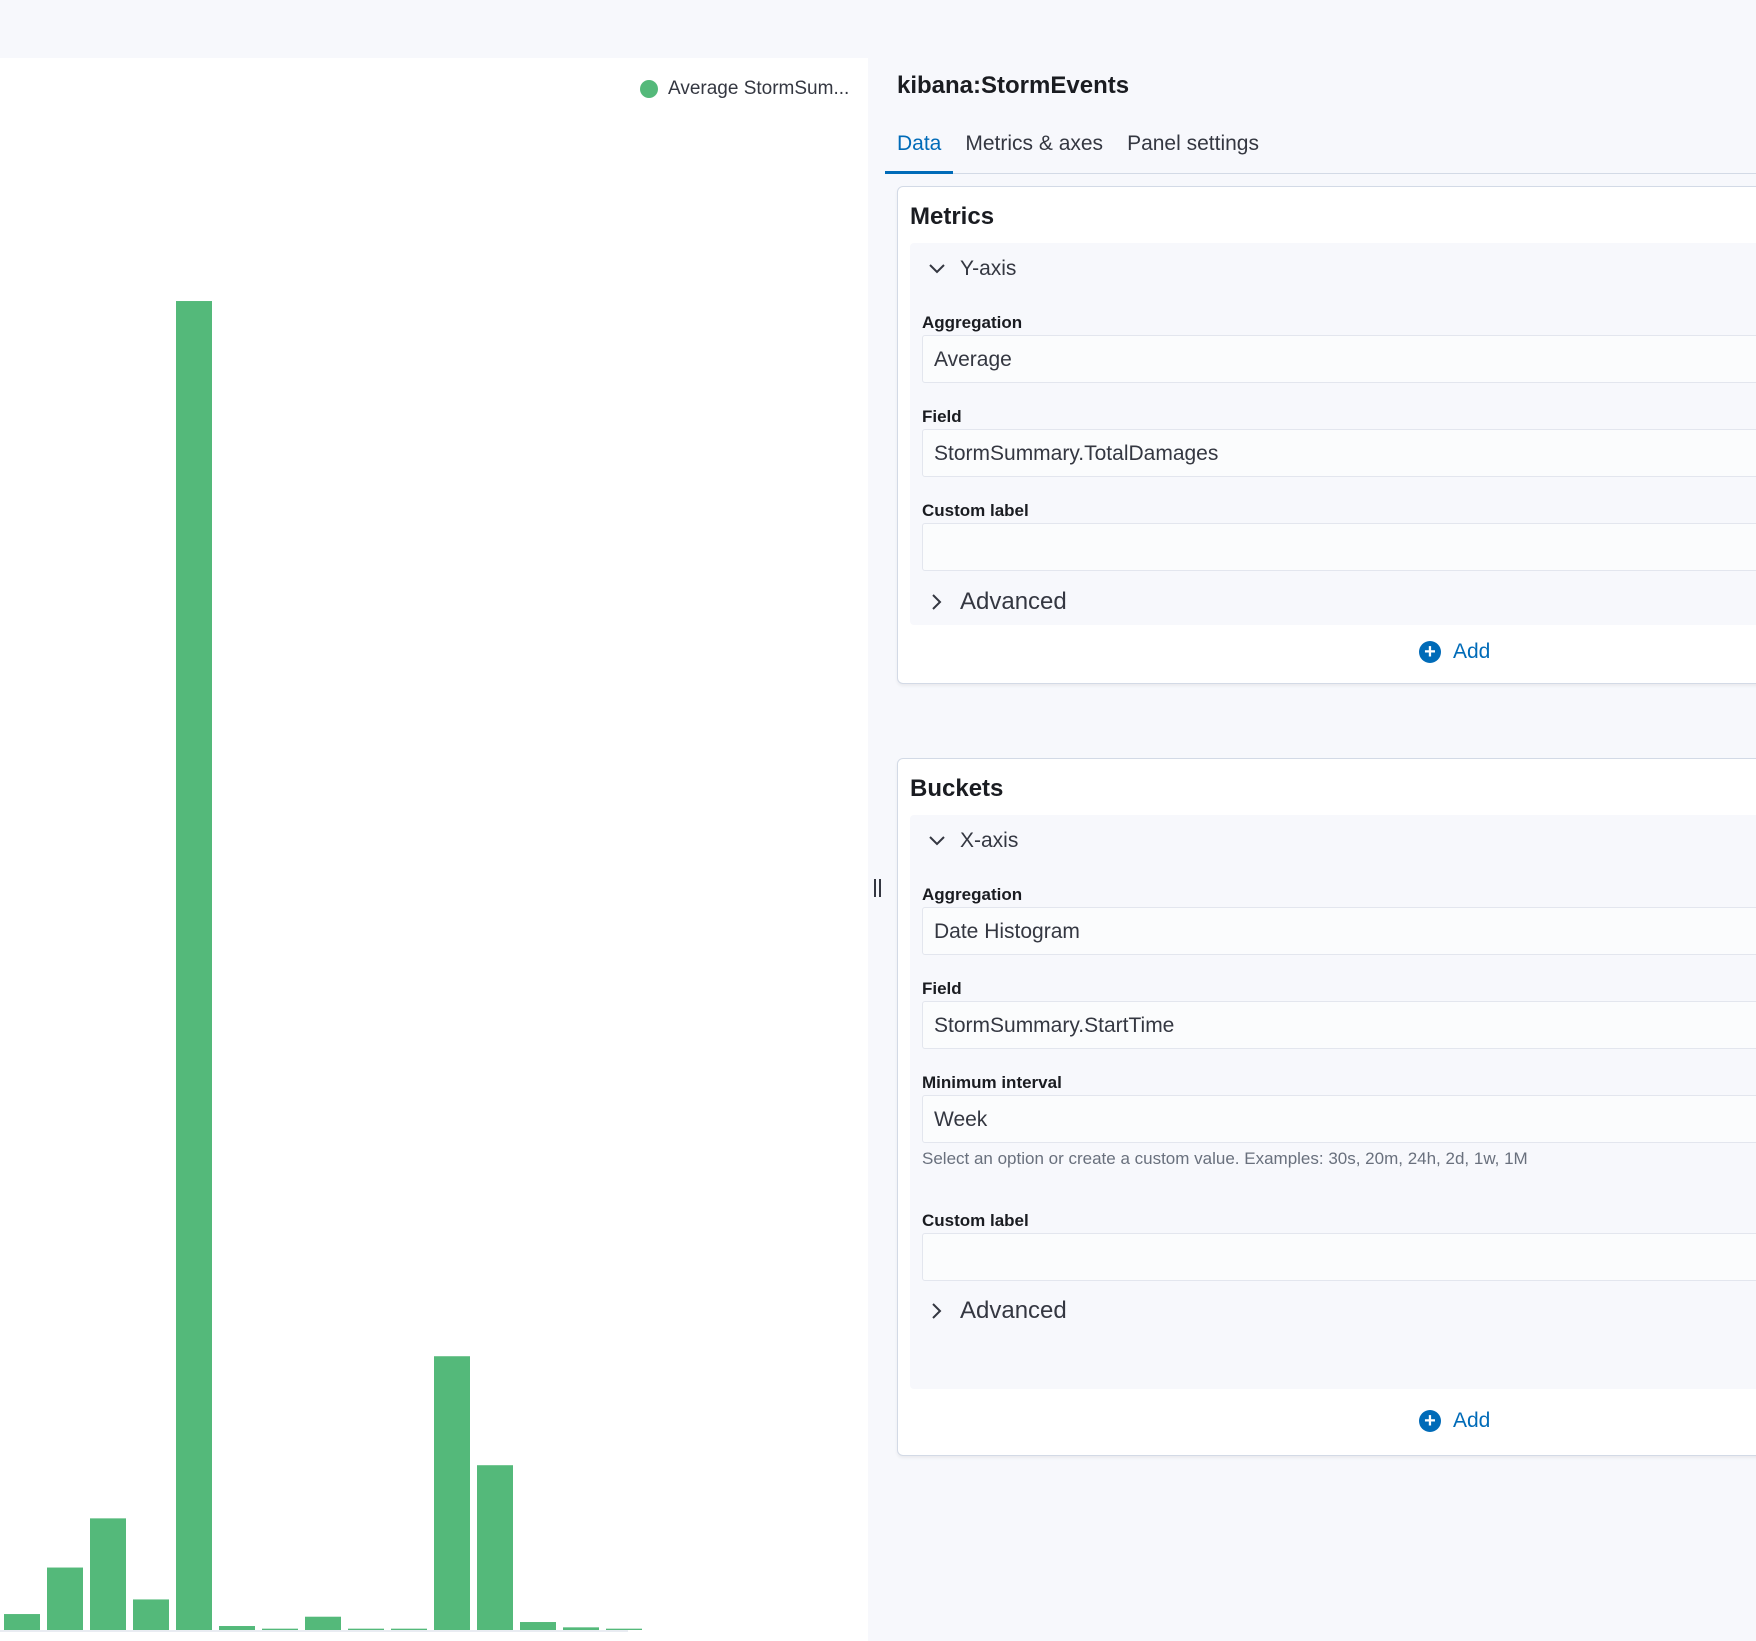  Describe the element at coordinates (1339, 1119) in the screenshot. I see `minimum-interval-select: Week` at that location.